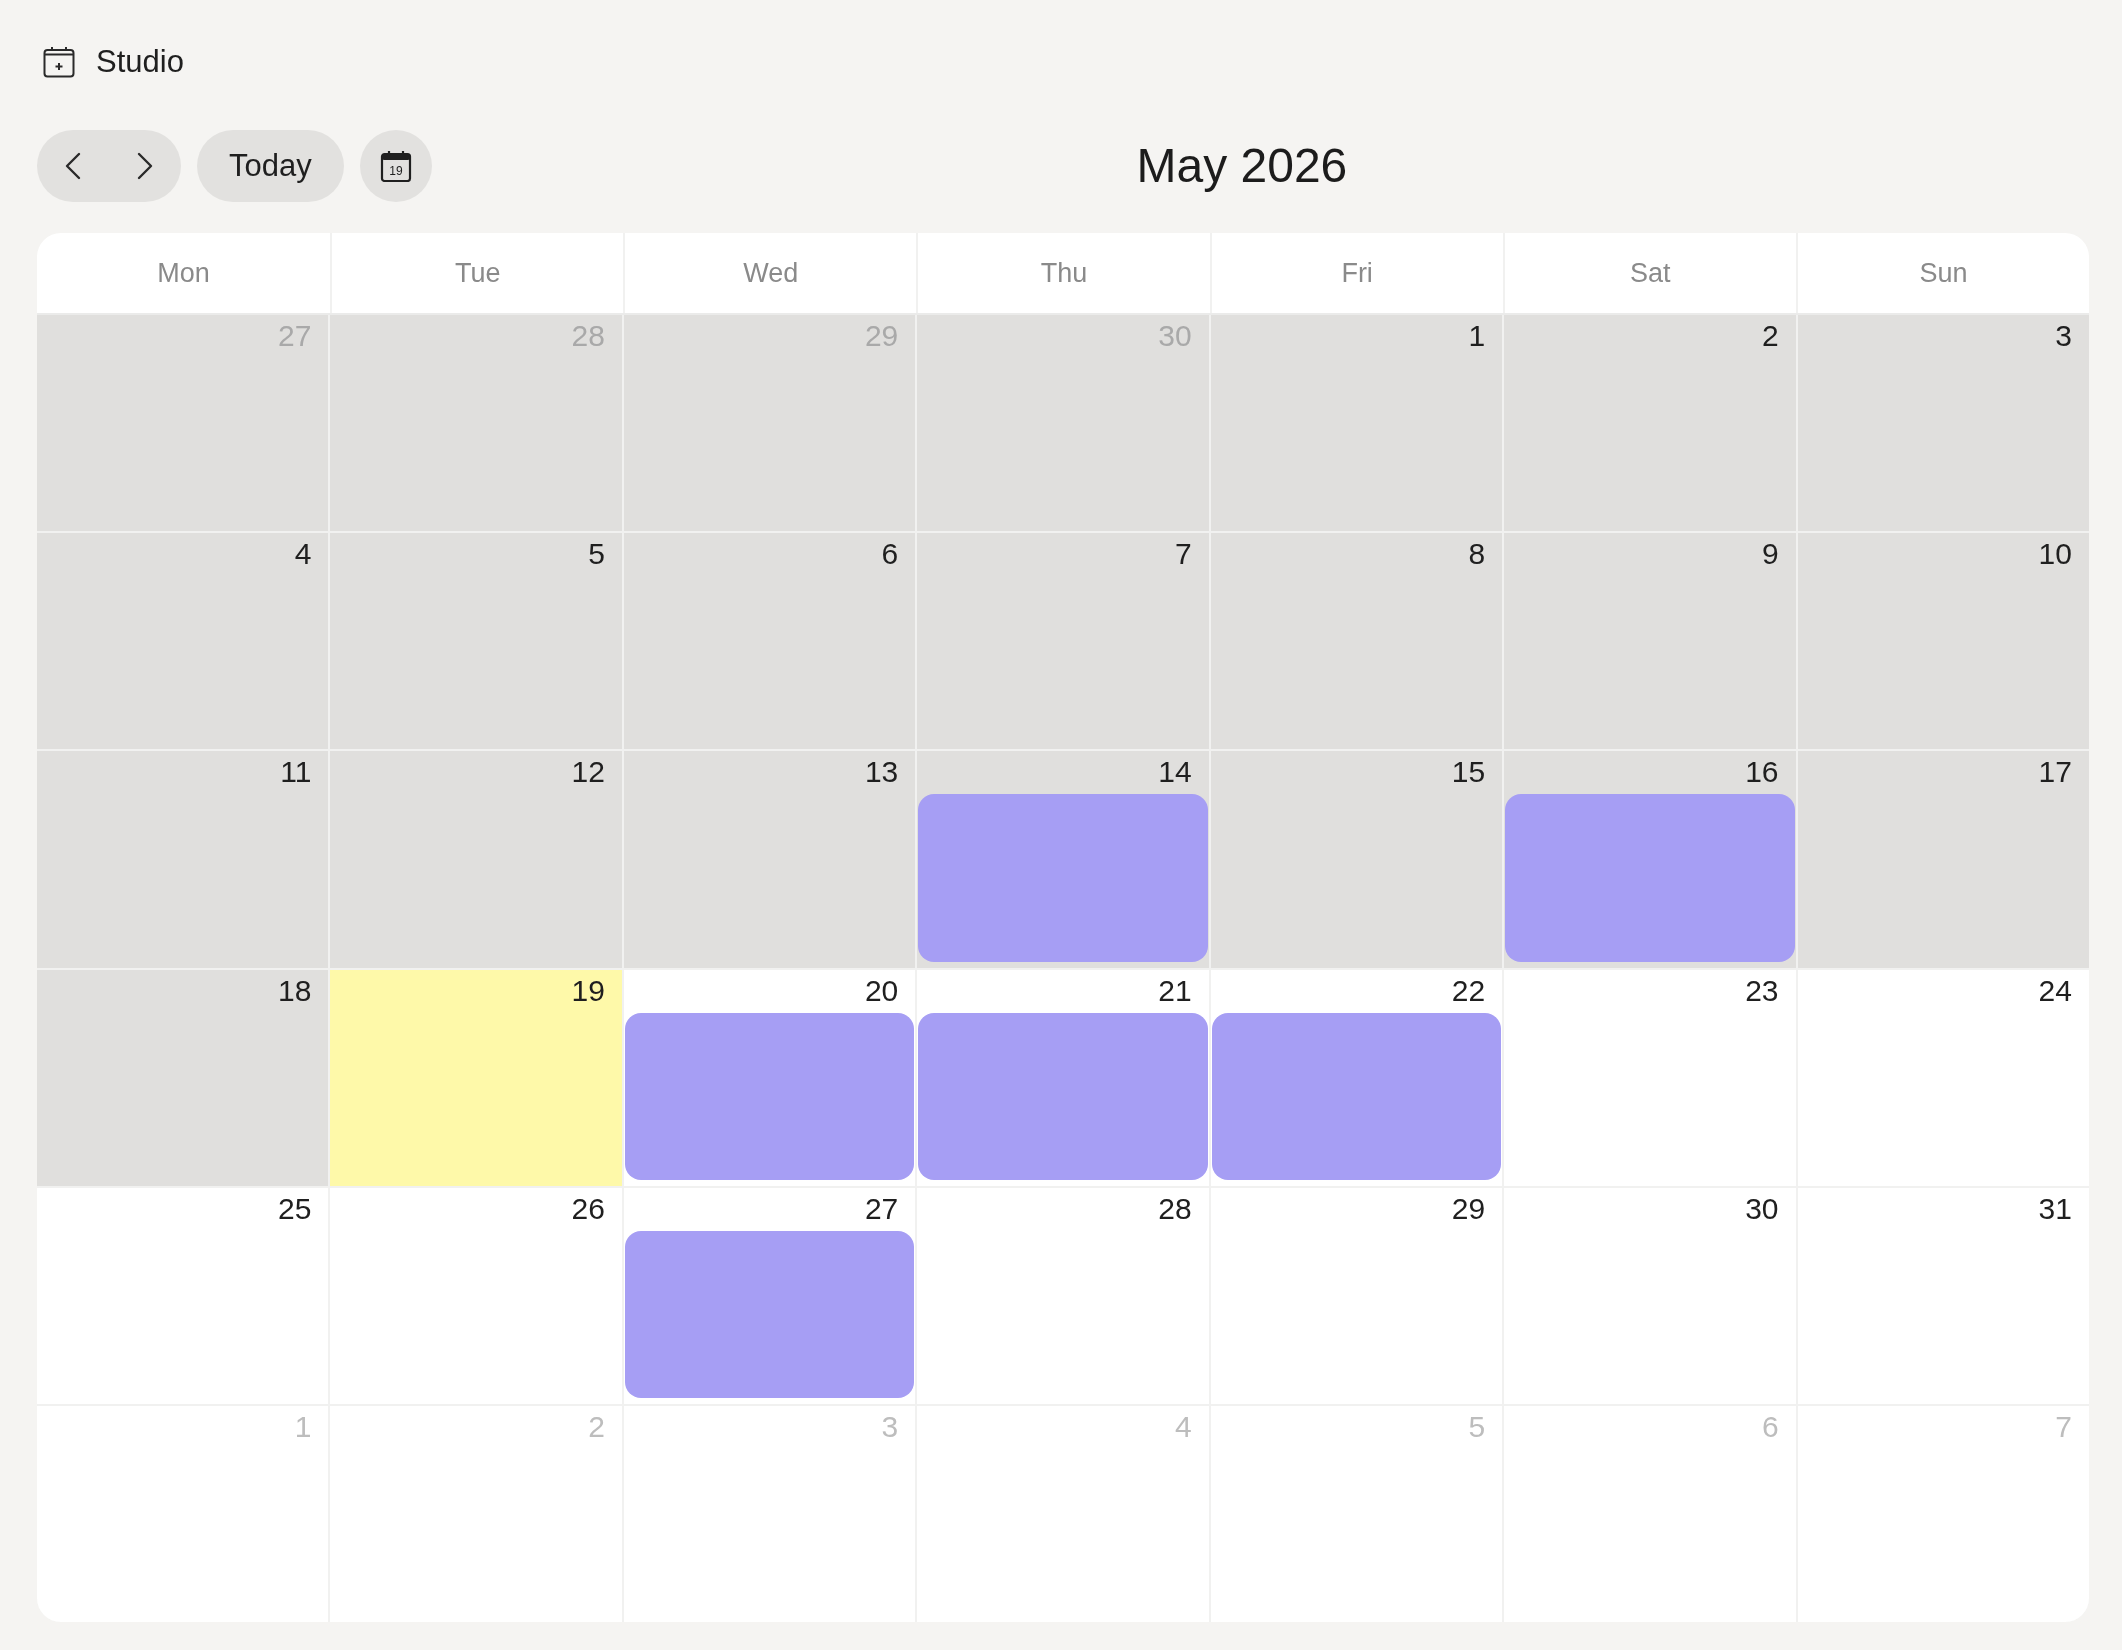 The image size is (2122, 1650). What do you see at coordinates (2055, 554) in the screenshot?
I see `date-number: 10` at bounding box center [2055, 554].